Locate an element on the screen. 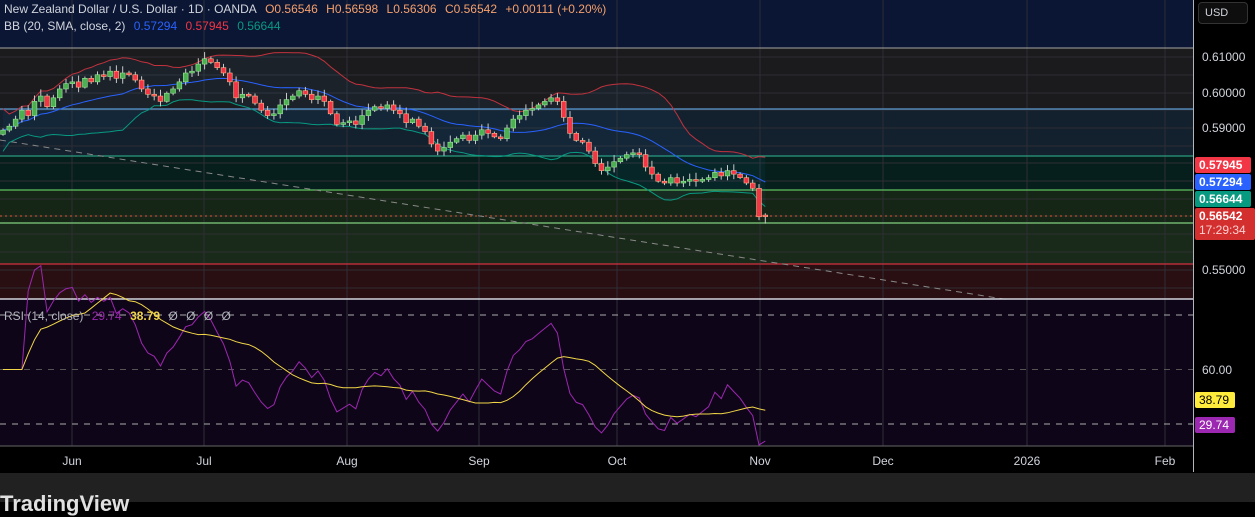 The width and height of the screenshot is (1255, 517). bb-lower-badge: 0.56644 is located at coordinates (1223, 199).